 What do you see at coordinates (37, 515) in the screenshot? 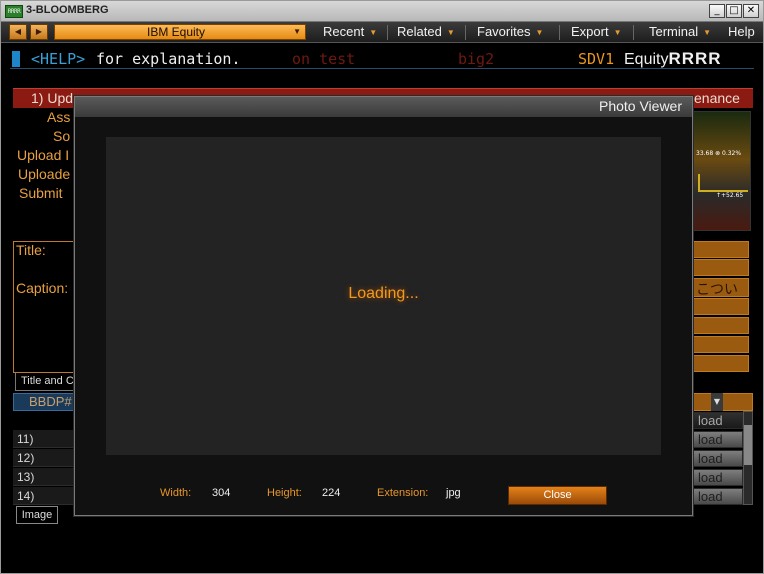
I see `tab-image: Image` at bounding box center [37, 515].